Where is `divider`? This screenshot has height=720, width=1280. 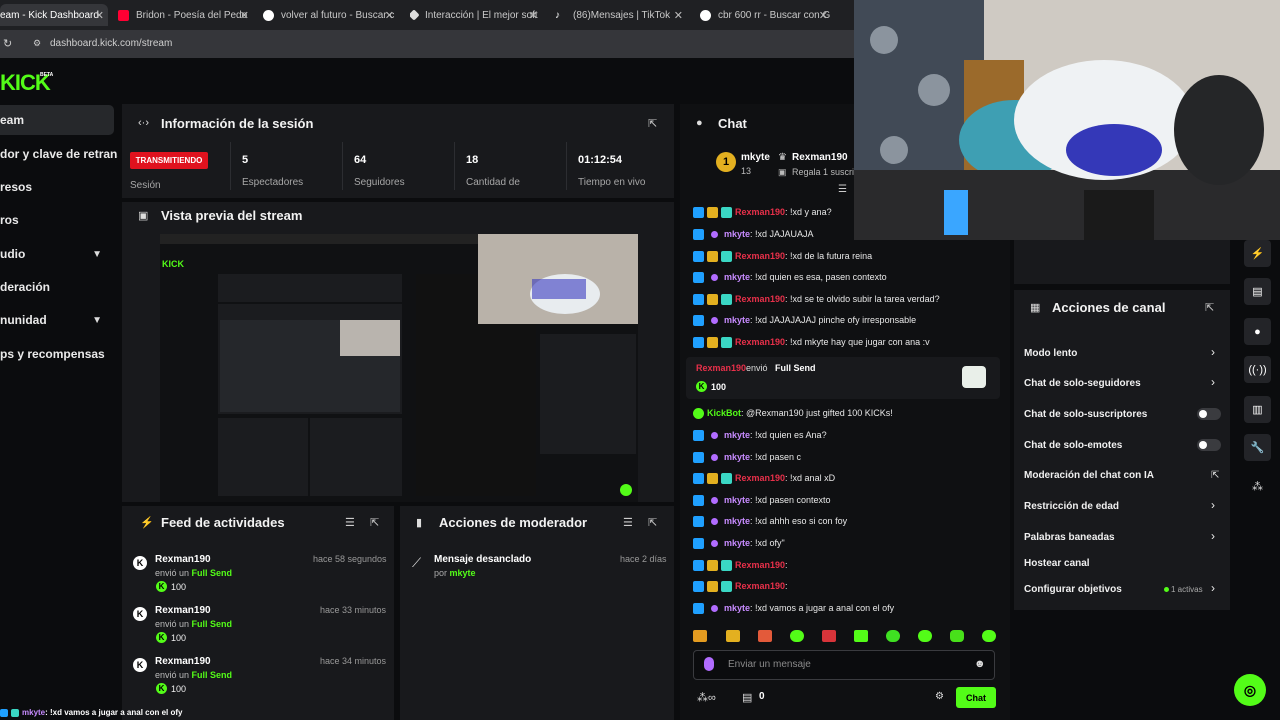
divider is located at coordinates (454, 166).